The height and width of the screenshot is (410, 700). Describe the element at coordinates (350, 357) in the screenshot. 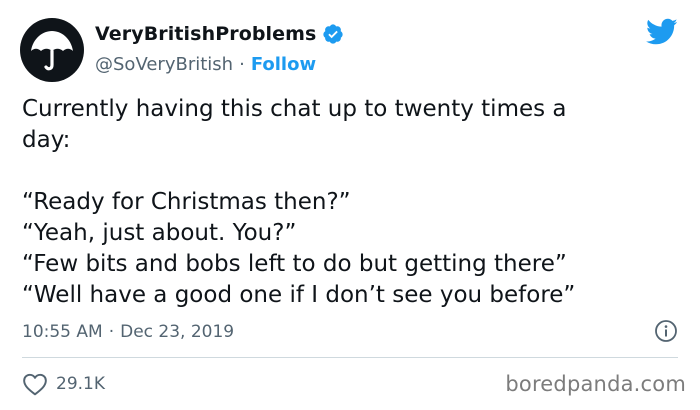

I see `divider` at that location.